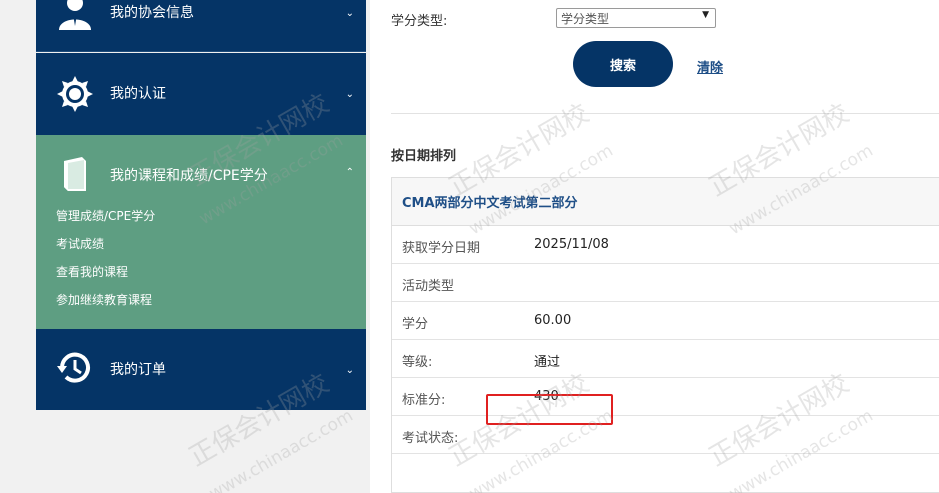 The height and width of the screenshot is (493, 939). I want to click on sidebar-subitem-exam-scores: 考试成绩, so click(80, 243).